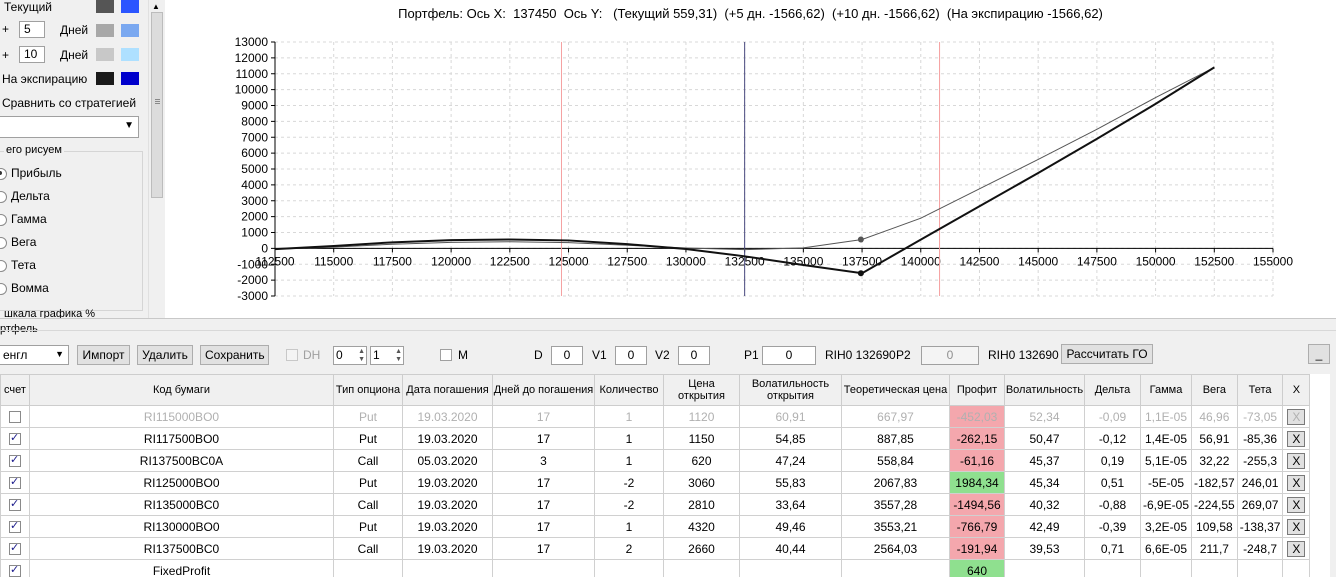 The width and height of the screenshot is (1336, 577). I want to click on scrollbar-thumb, so click(157, 105).